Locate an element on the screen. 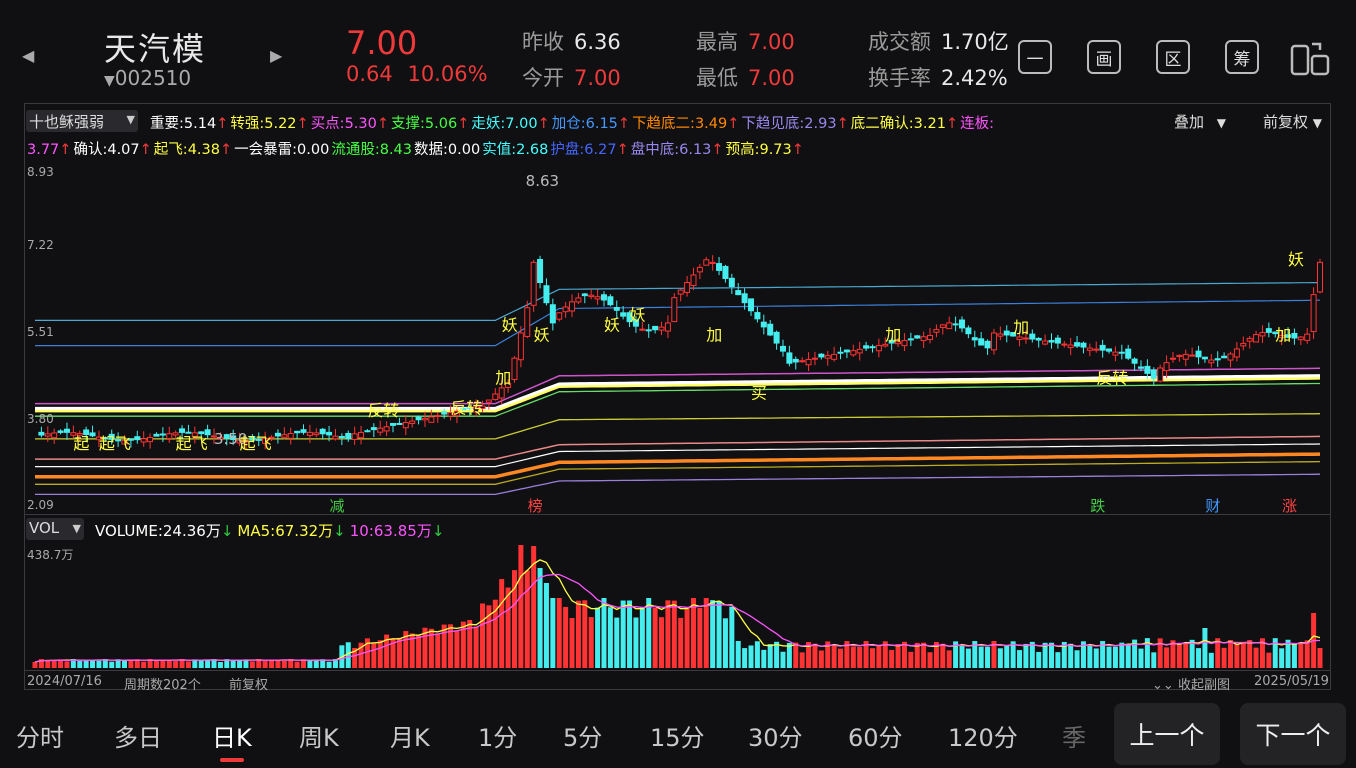 This screenshot has width=1356, height=768. indicator-value: 5.22 is located at coordinates (280, 124).